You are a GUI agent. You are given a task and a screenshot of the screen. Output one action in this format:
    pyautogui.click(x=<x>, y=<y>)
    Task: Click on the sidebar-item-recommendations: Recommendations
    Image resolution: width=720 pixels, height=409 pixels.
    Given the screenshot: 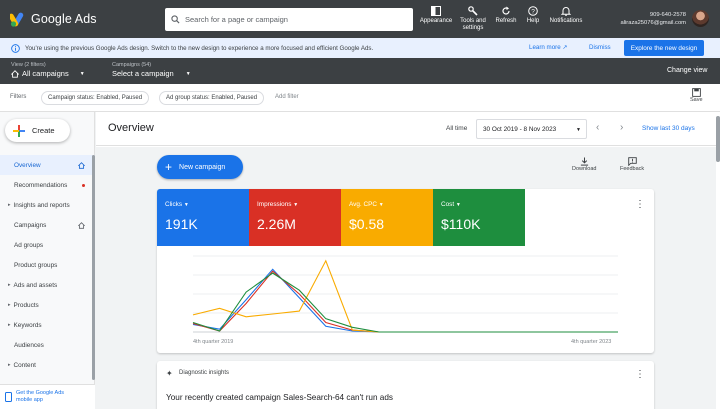 What is the action you would take?
    pyautogui.click(x=47, y=185)
    